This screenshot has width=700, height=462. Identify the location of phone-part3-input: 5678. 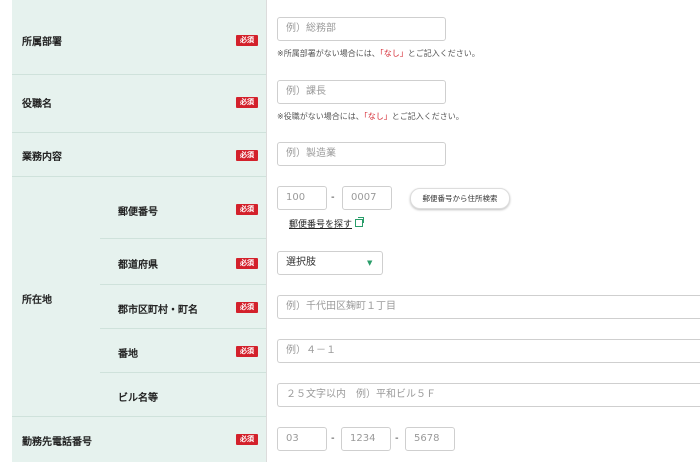
(430, 439).